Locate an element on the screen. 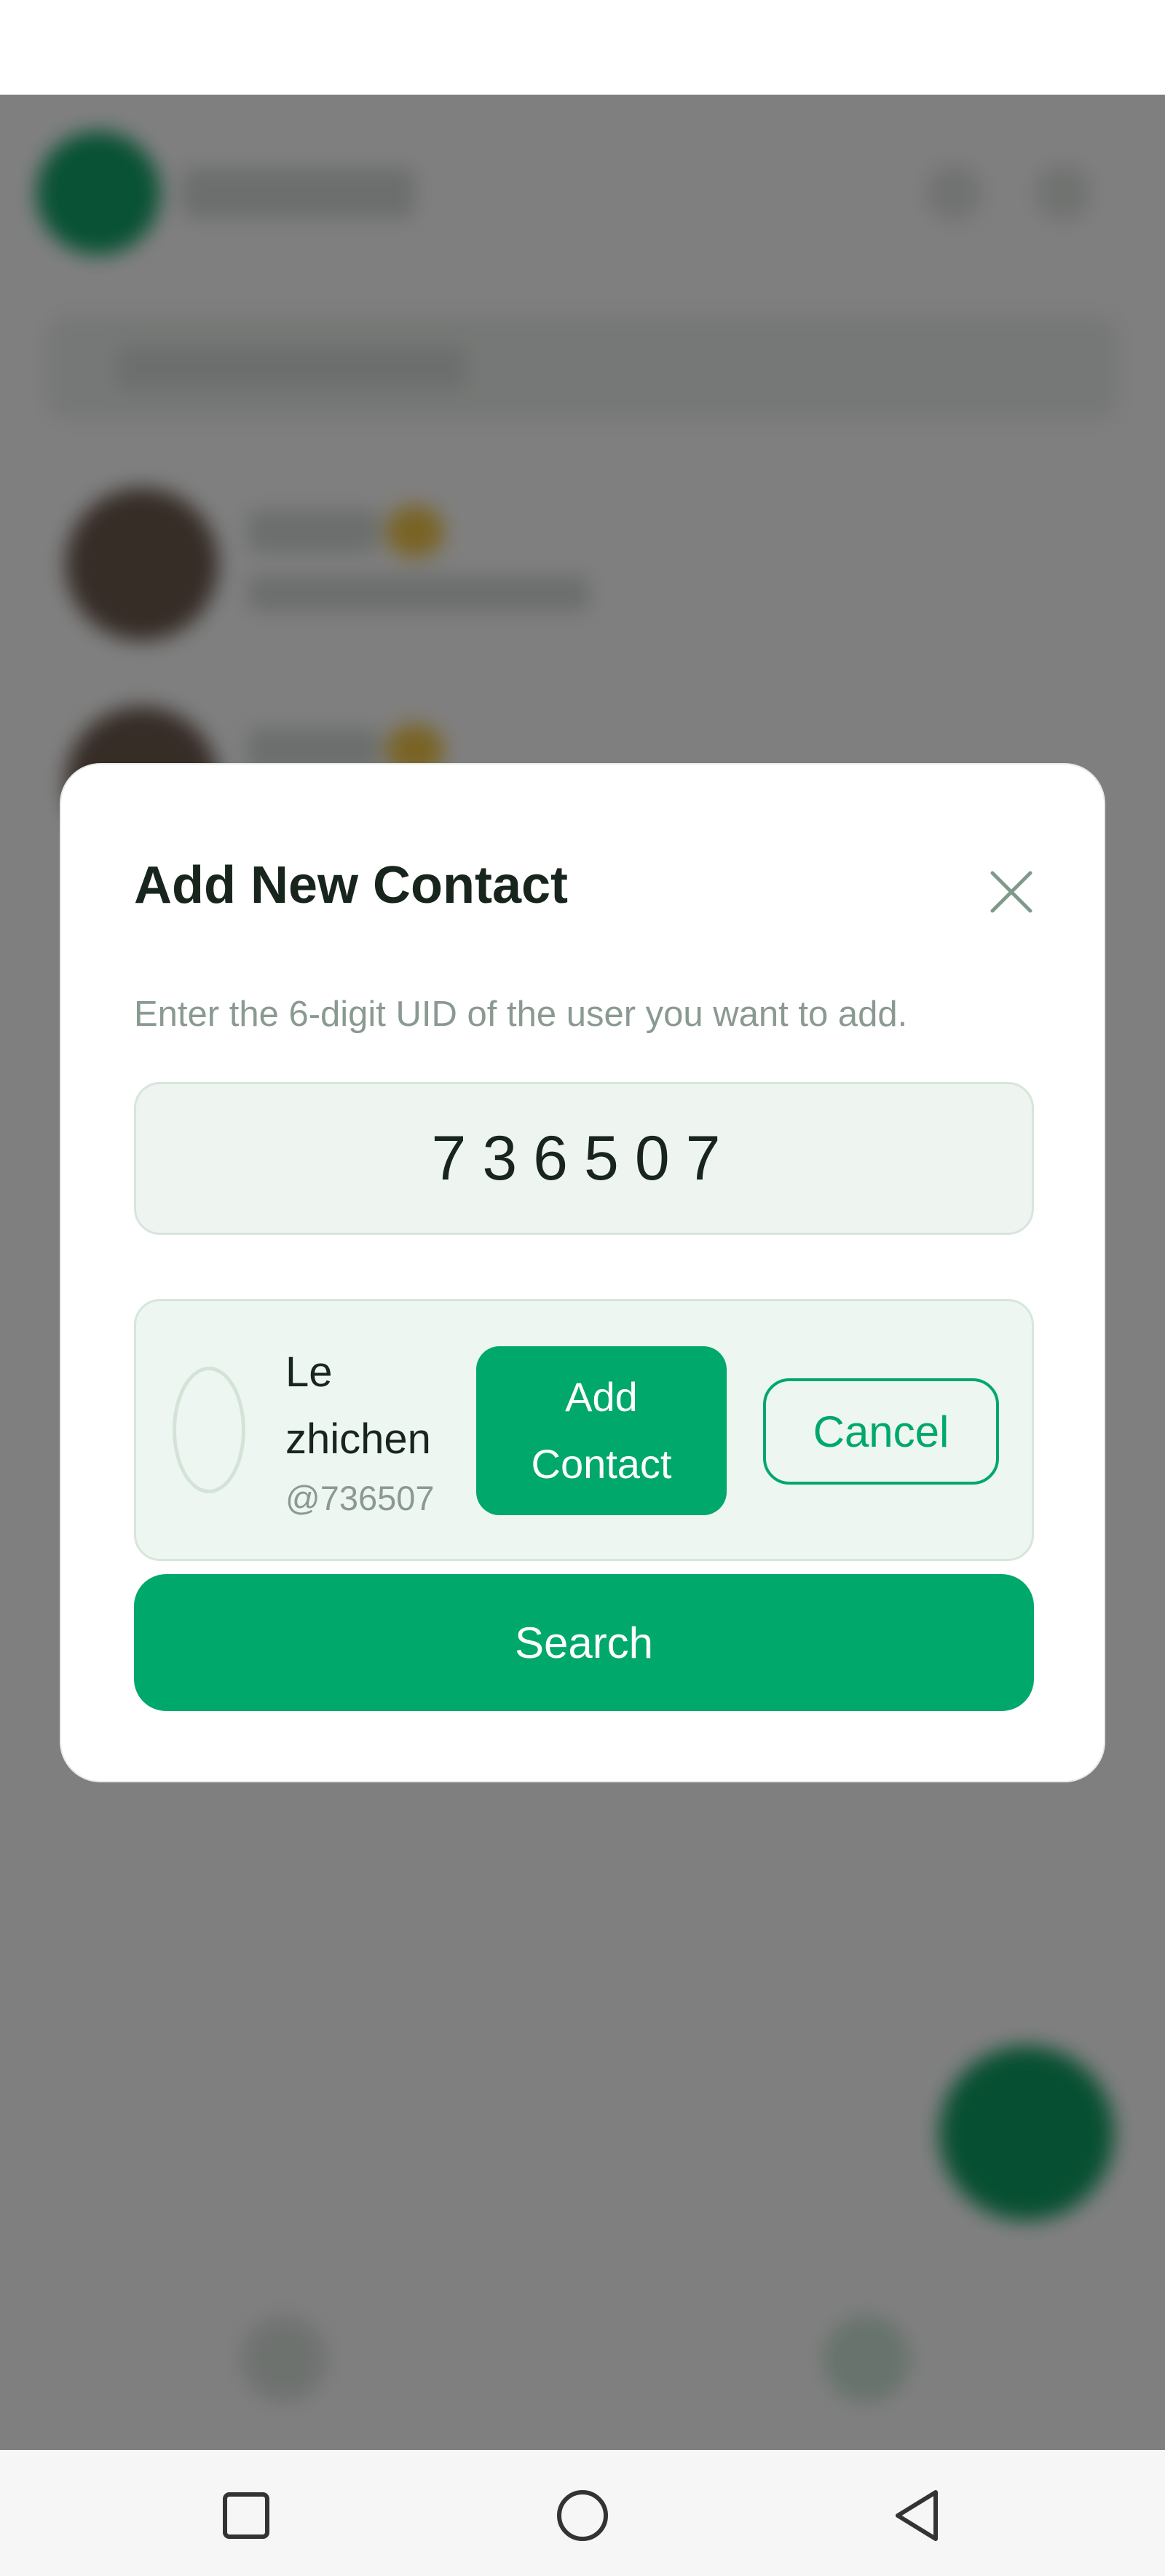 This screenshot has width=1165, height=2576. search-result-card: Le zhichen @736507 Add Contact Cancel is located at coordinates (584, 1430).